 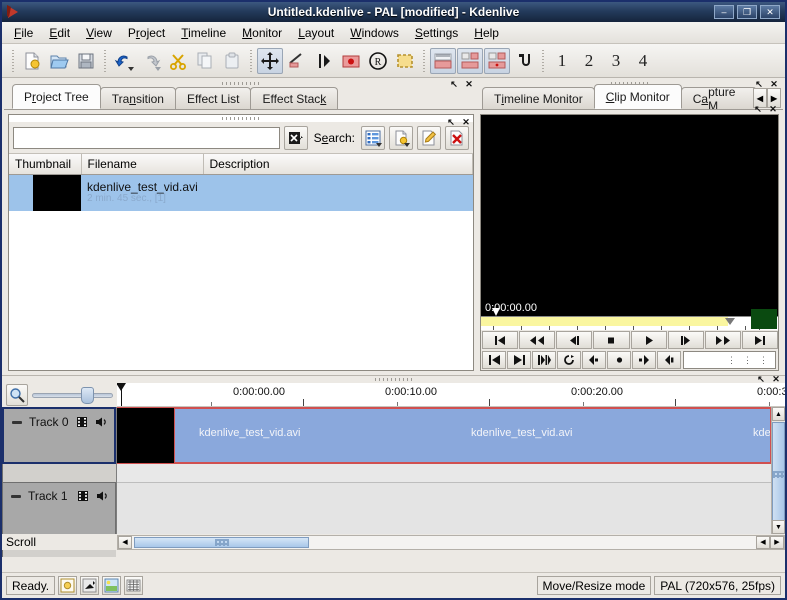 What do you see at coordinates (270, 60) in the screenshot?
I see `move-tool-icon` at bounding box center [270, 60].